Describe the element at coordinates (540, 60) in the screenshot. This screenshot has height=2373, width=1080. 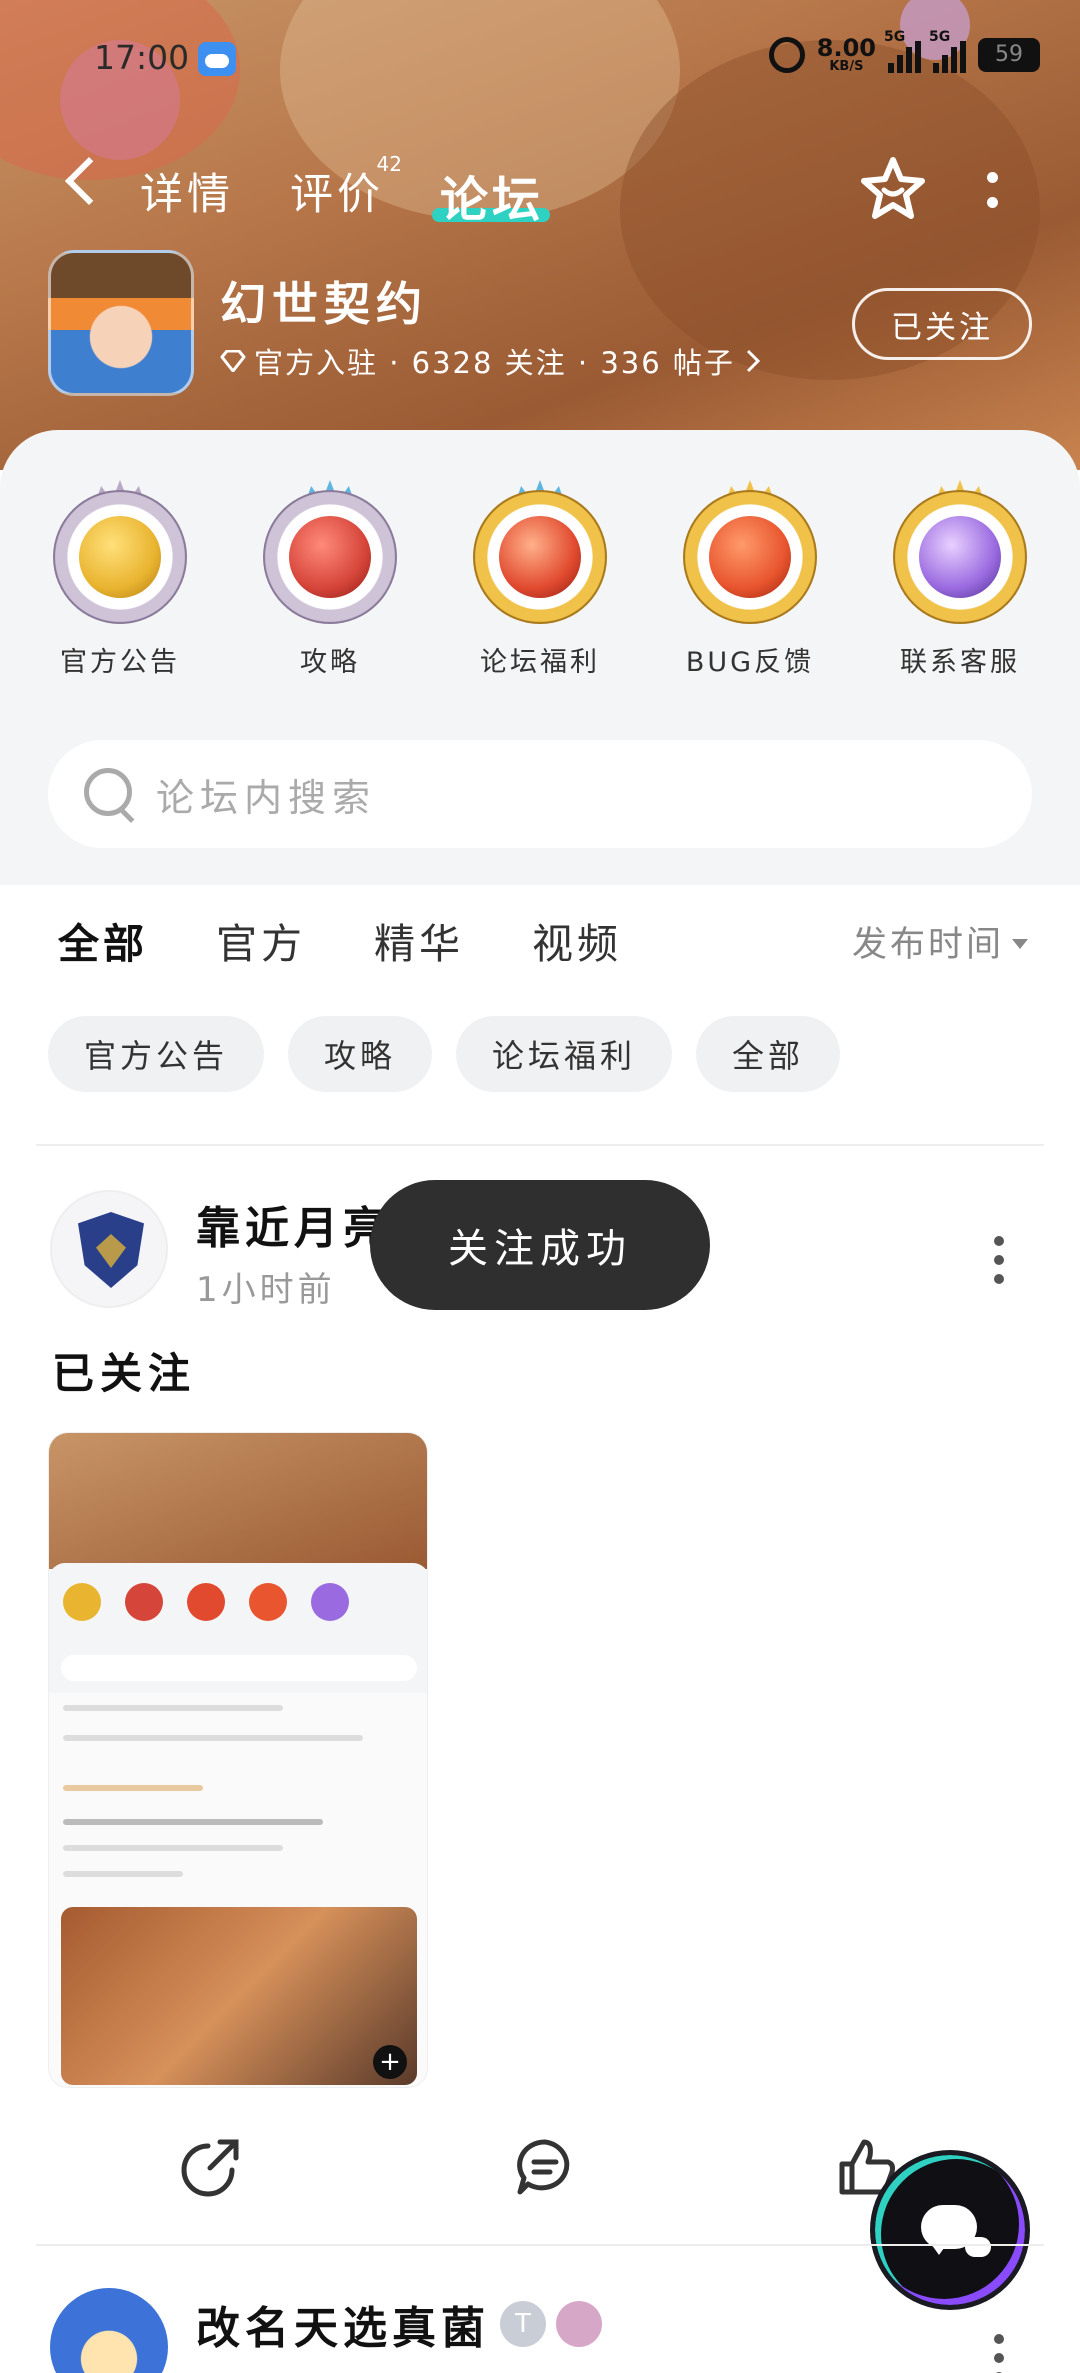
I see `status-bar: 17:00 8.00 KB/S 5G 5G 59` at that location.